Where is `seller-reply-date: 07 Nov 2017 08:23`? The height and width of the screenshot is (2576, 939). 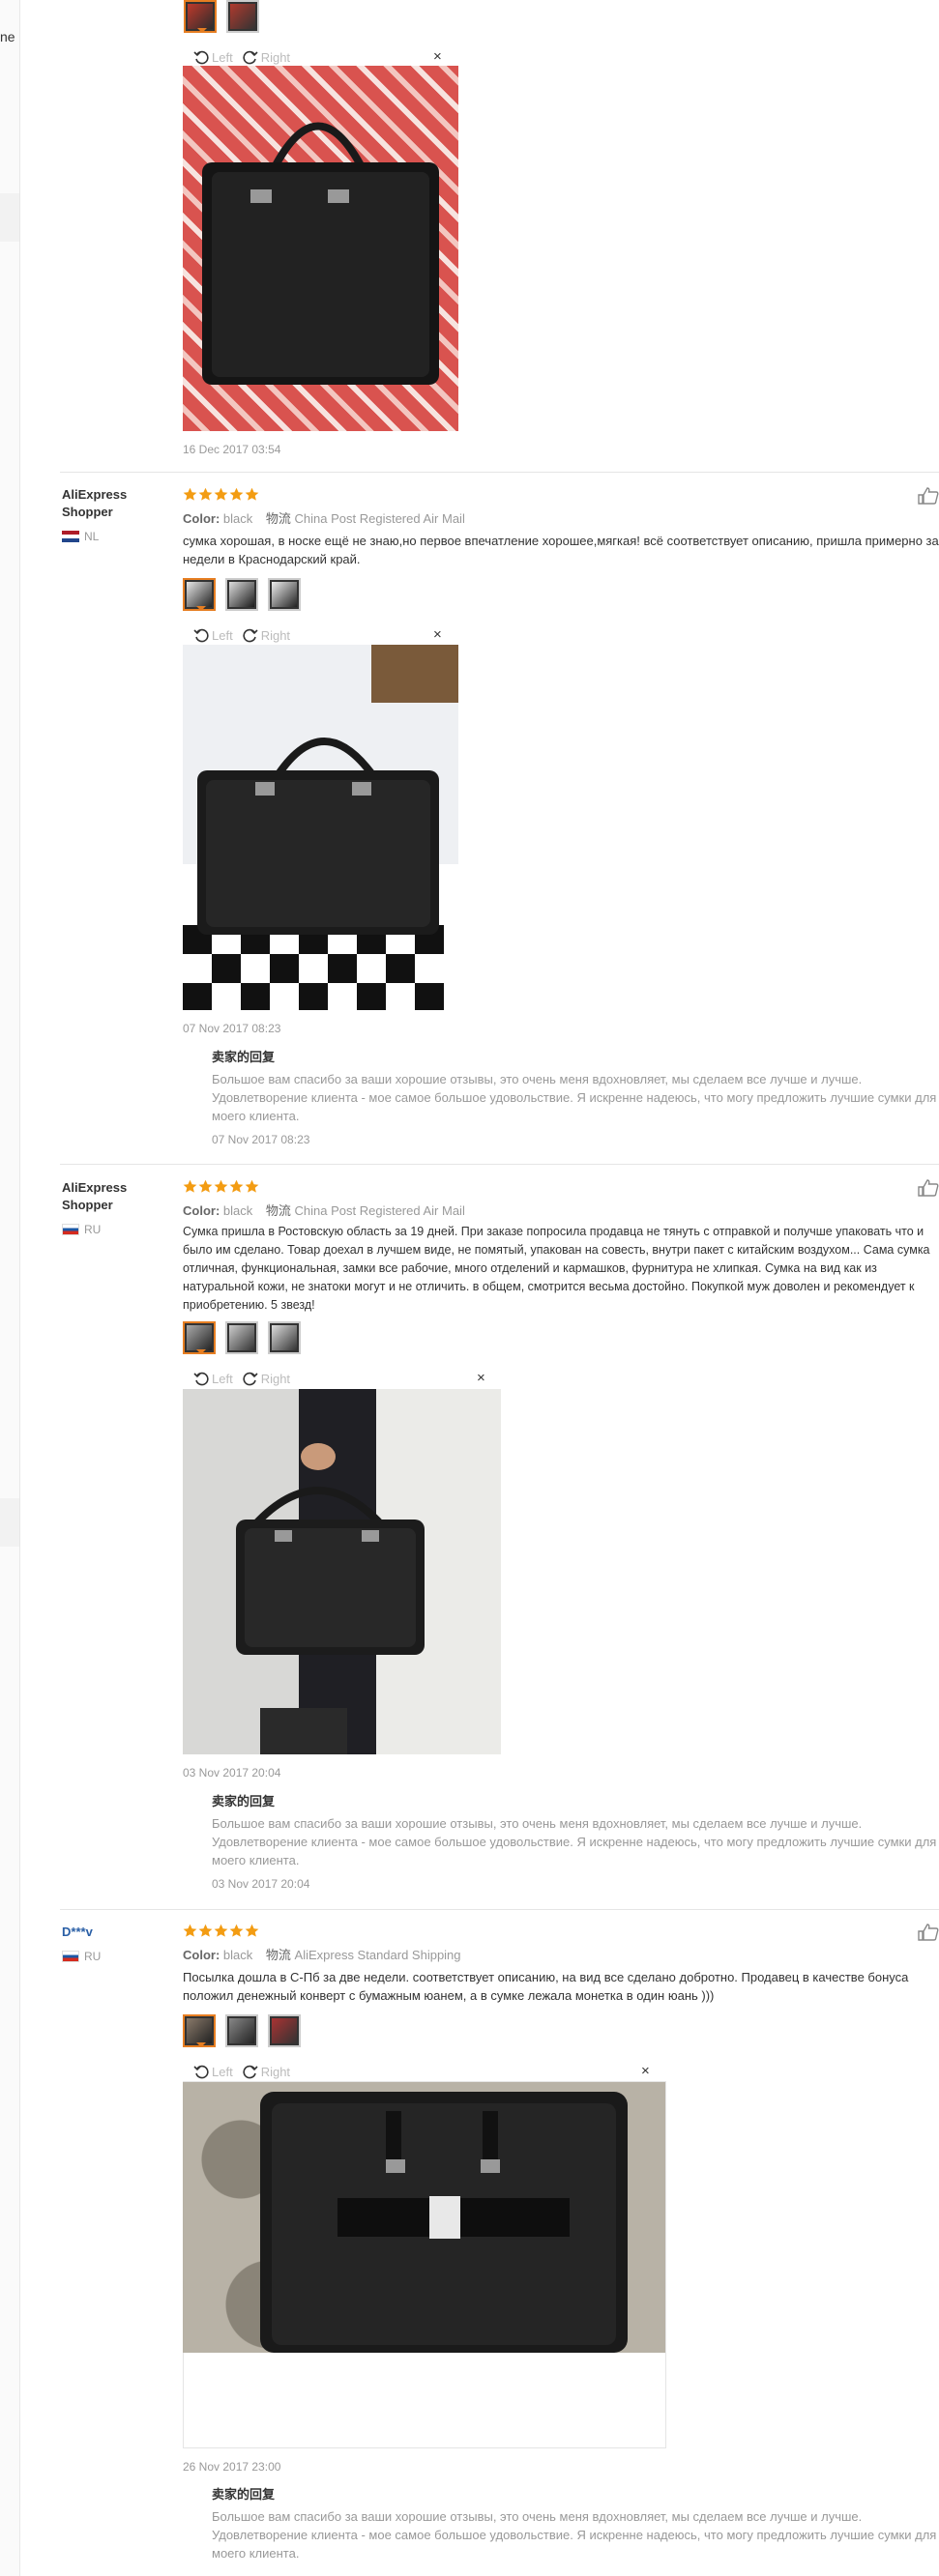 seller-reply-date: 07 Nov 2017 08:23 is located at coordinates (261, 1139).